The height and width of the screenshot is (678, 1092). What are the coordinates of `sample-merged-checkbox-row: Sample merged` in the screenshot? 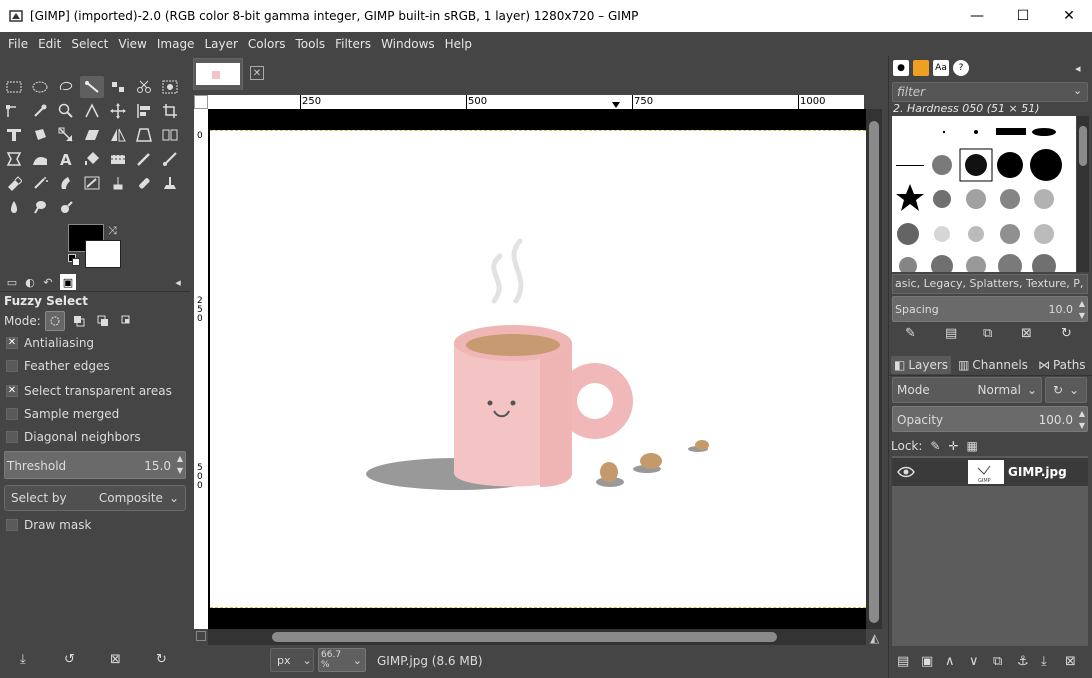 It's located at (62, 414).